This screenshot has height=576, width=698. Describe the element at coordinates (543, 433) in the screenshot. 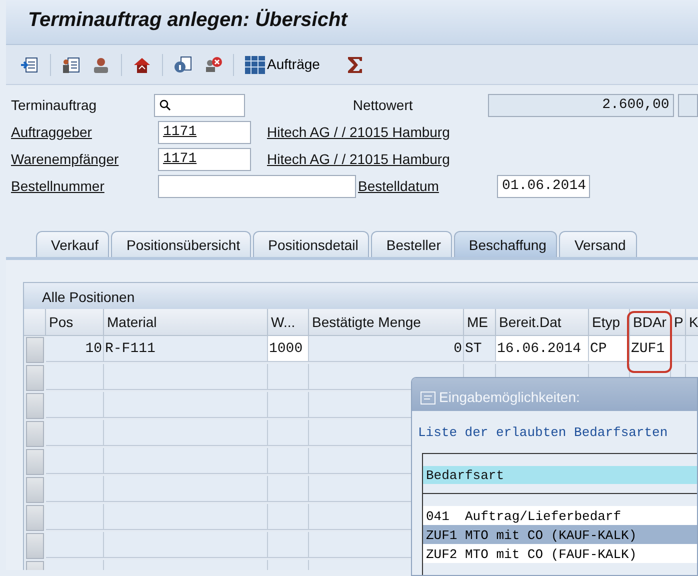

I see `dialog-text: Liste der erlaubten Bedarfsarten` at that location.